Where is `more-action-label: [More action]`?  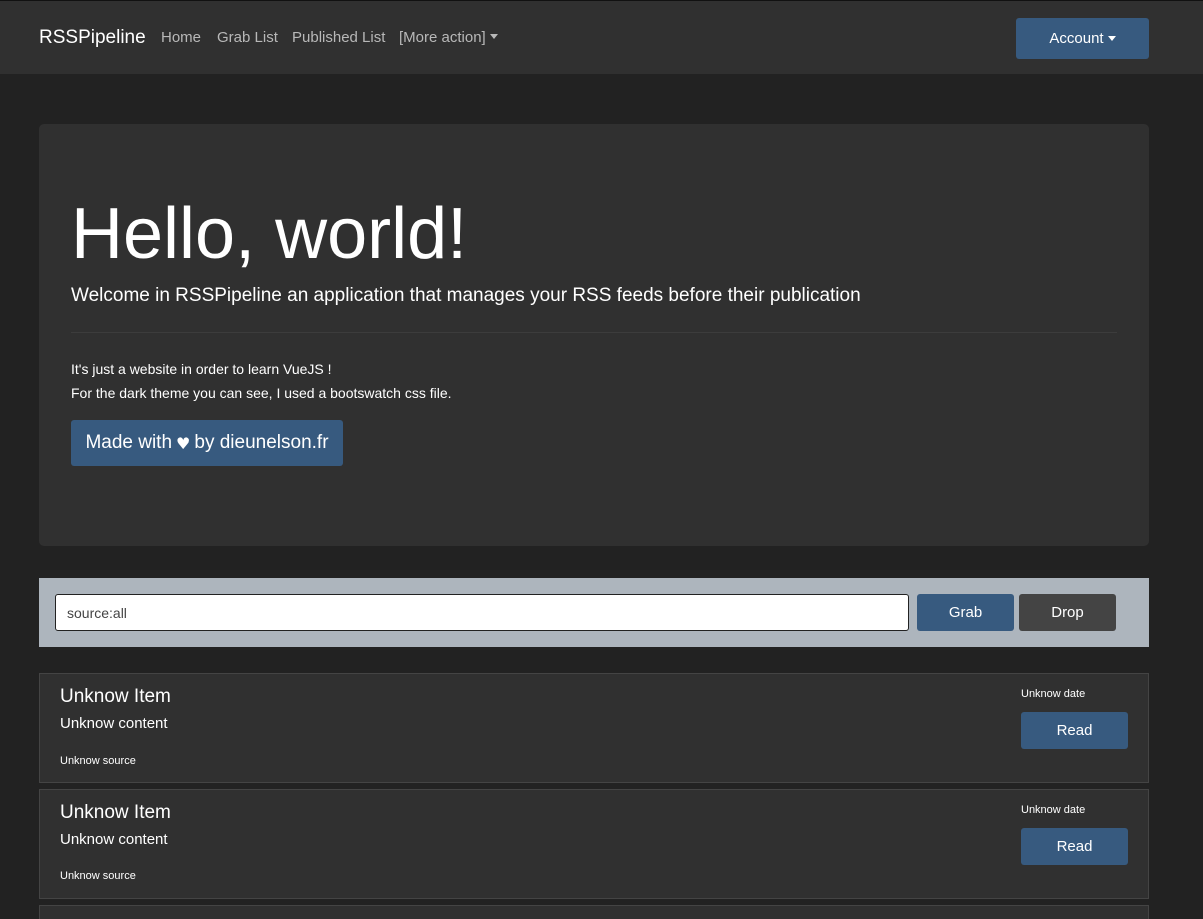
more-action-label: [More action] is located at coordinates (442, 37).